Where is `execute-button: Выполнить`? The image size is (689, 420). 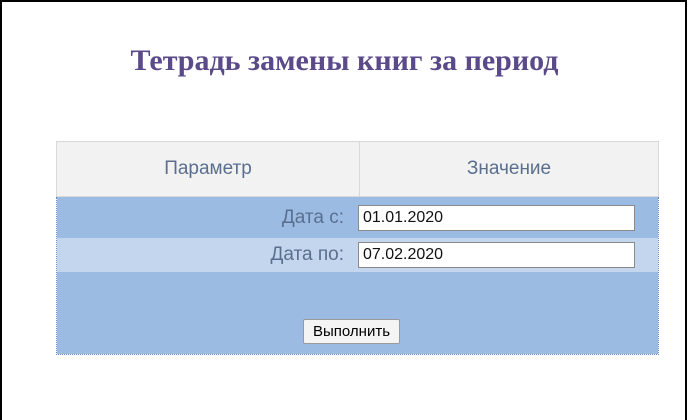
execute-button: Выполнить is located at coordinates (351, 331).